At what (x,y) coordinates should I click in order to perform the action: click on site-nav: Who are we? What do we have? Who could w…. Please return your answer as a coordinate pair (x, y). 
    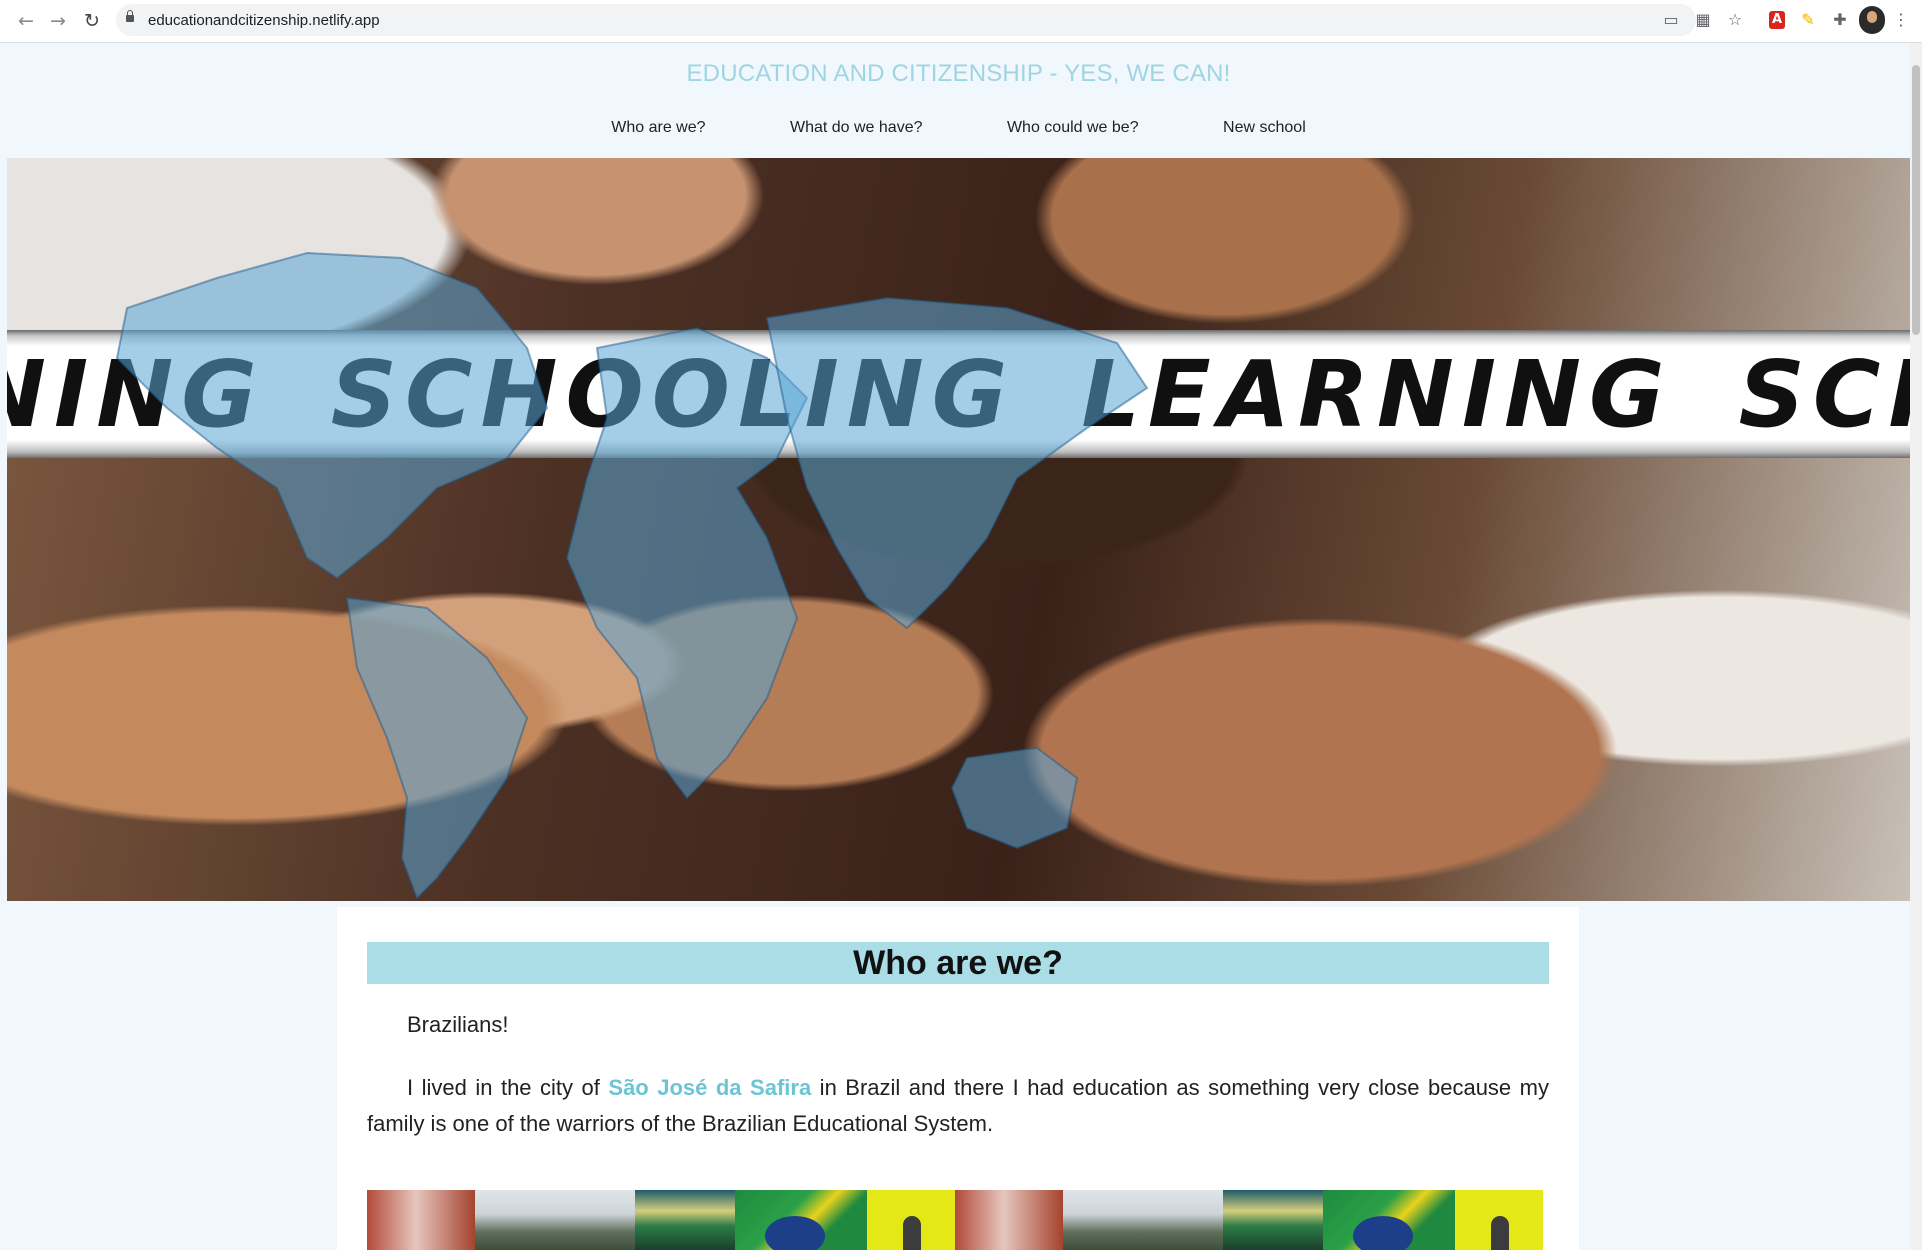
    Looking at the image, I should click on (958, 128).